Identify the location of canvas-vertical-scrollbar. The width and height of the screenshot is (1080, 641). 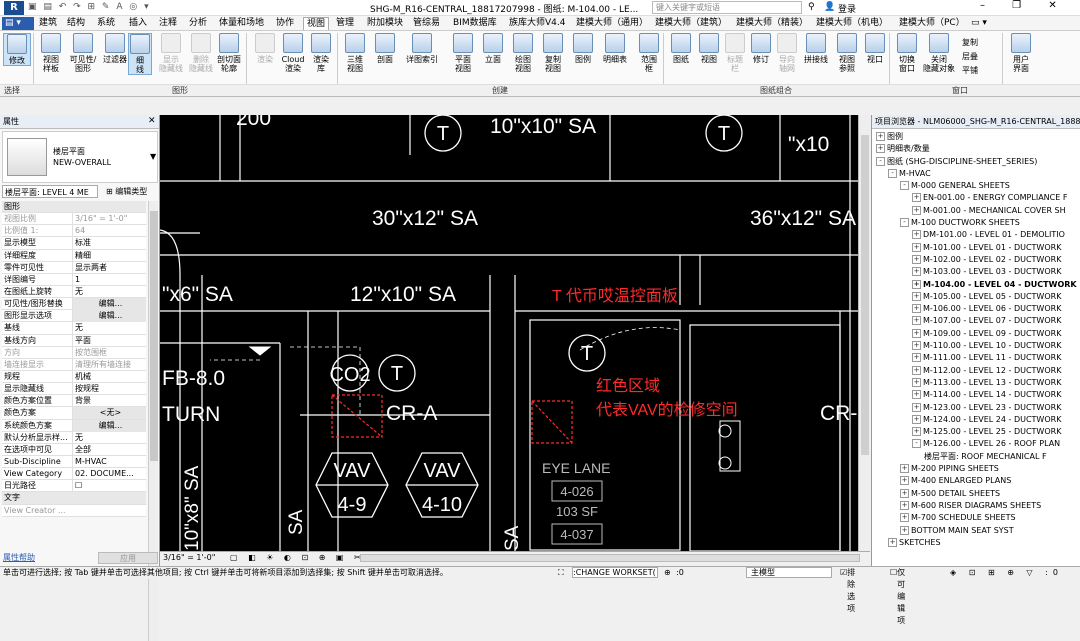
(864, 333).